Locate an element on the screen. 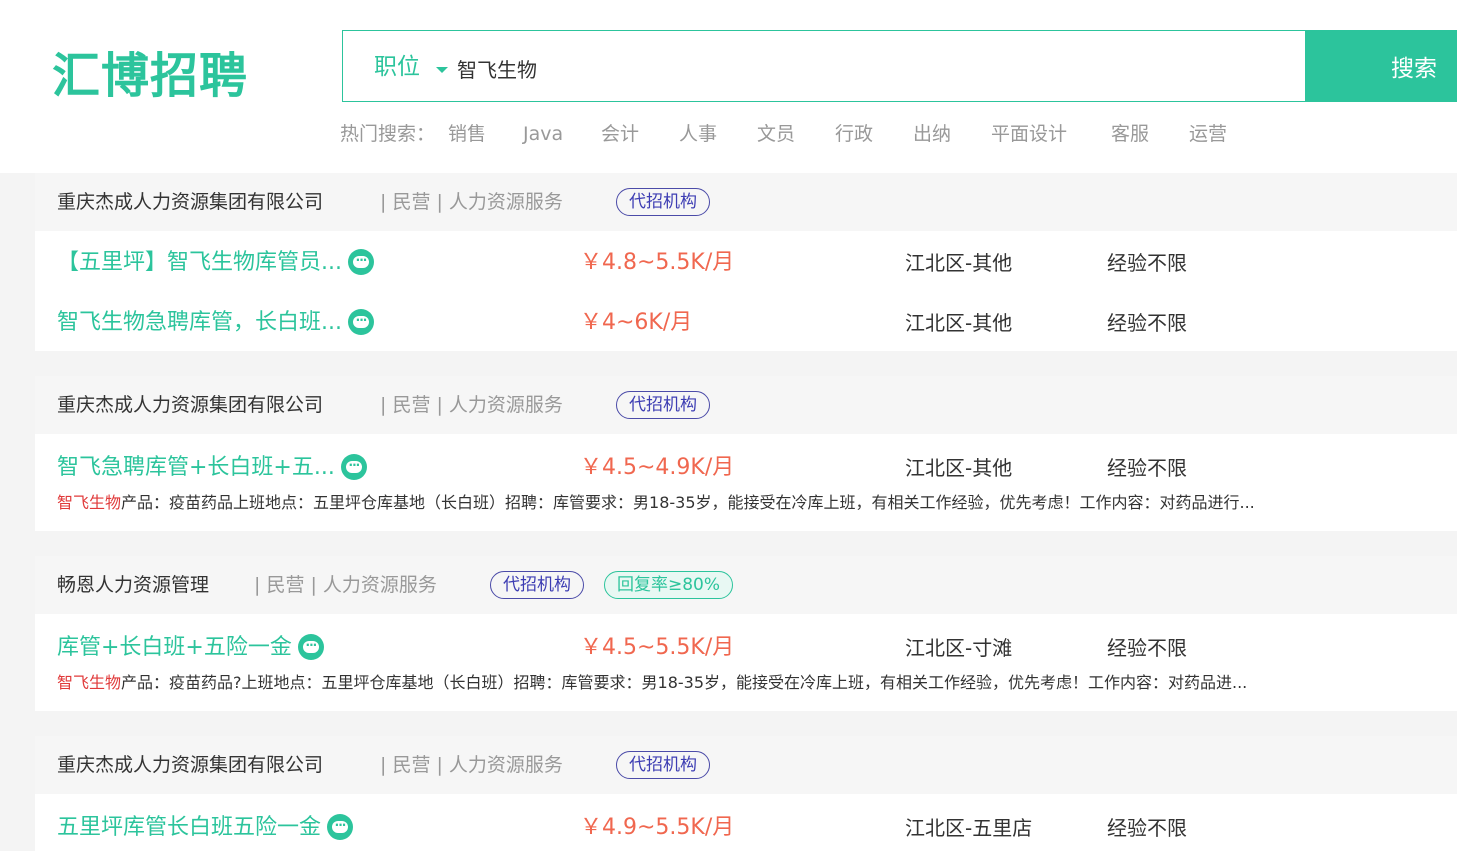 This screenshot has width=1457, height=851. search-button: 搜索 is located at coordinates (1381, 66).